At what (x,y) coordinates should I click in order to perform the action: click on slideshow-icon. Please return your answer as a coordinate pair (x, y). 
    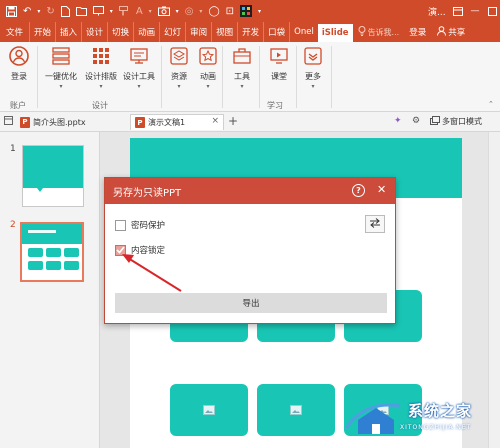
    Looking at the image, I should click on (98, 11).